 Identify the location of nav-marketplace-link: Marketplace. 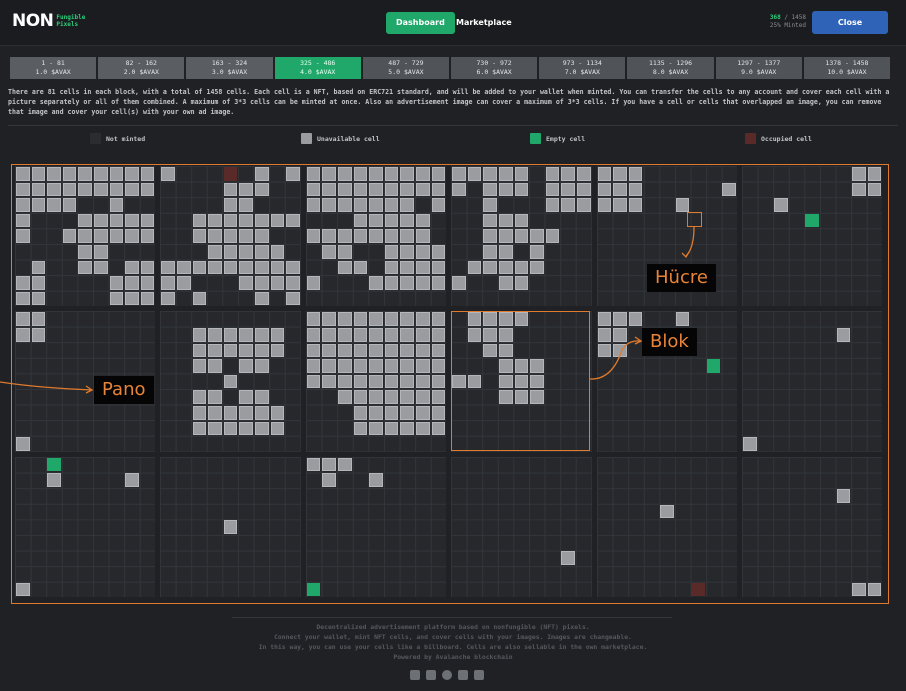
(484, 23).